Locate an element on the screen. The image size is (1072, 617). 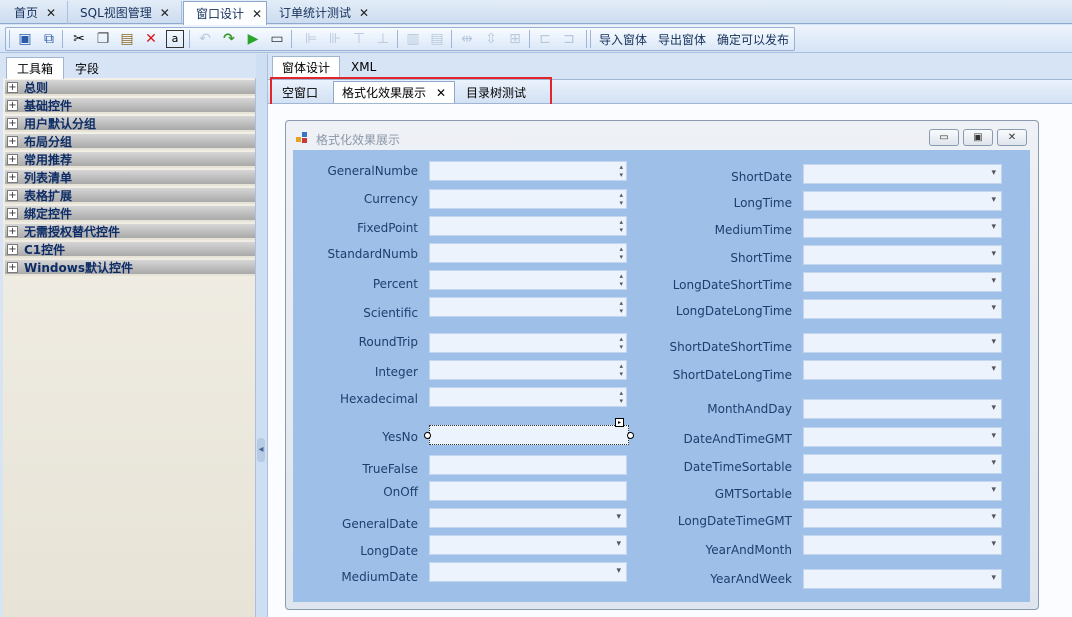
long-date-long-time-picker is located at coordinates (902, 309).